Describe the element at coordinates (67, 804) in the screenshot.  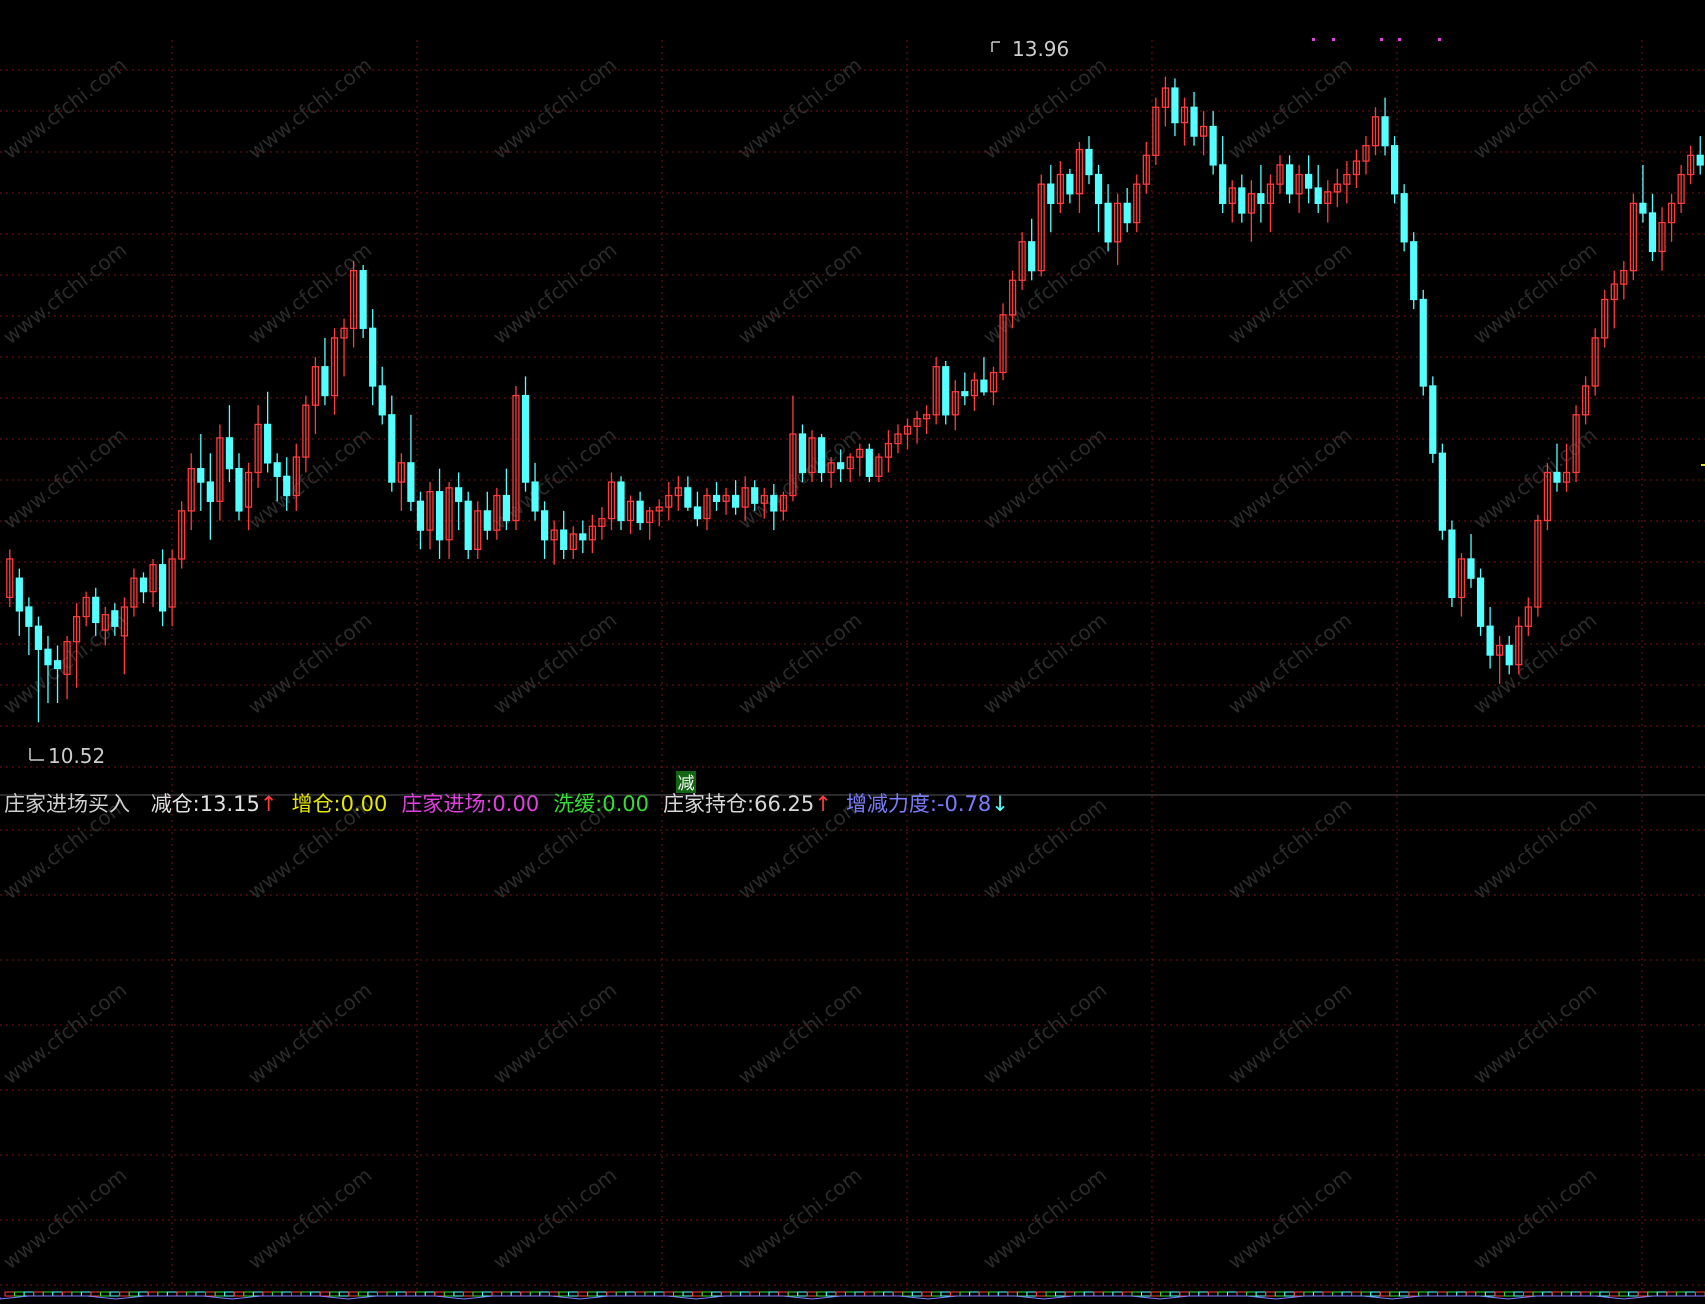
I see `indicator-name: 庄家进场买入` at that location.